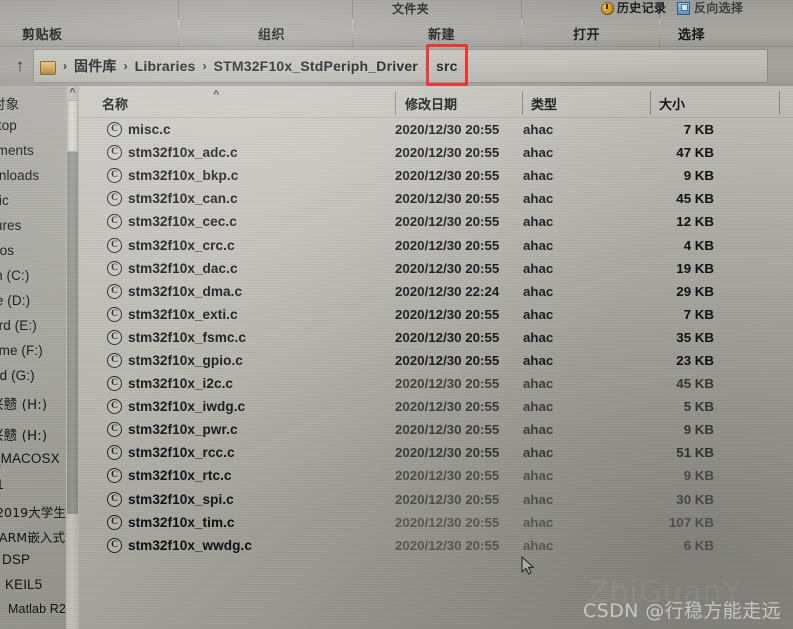 The image size is (793, 629). Describe the element at coordinates (106, 8) in the screenshot. I see `ribbon-clipboard-command` at that location.